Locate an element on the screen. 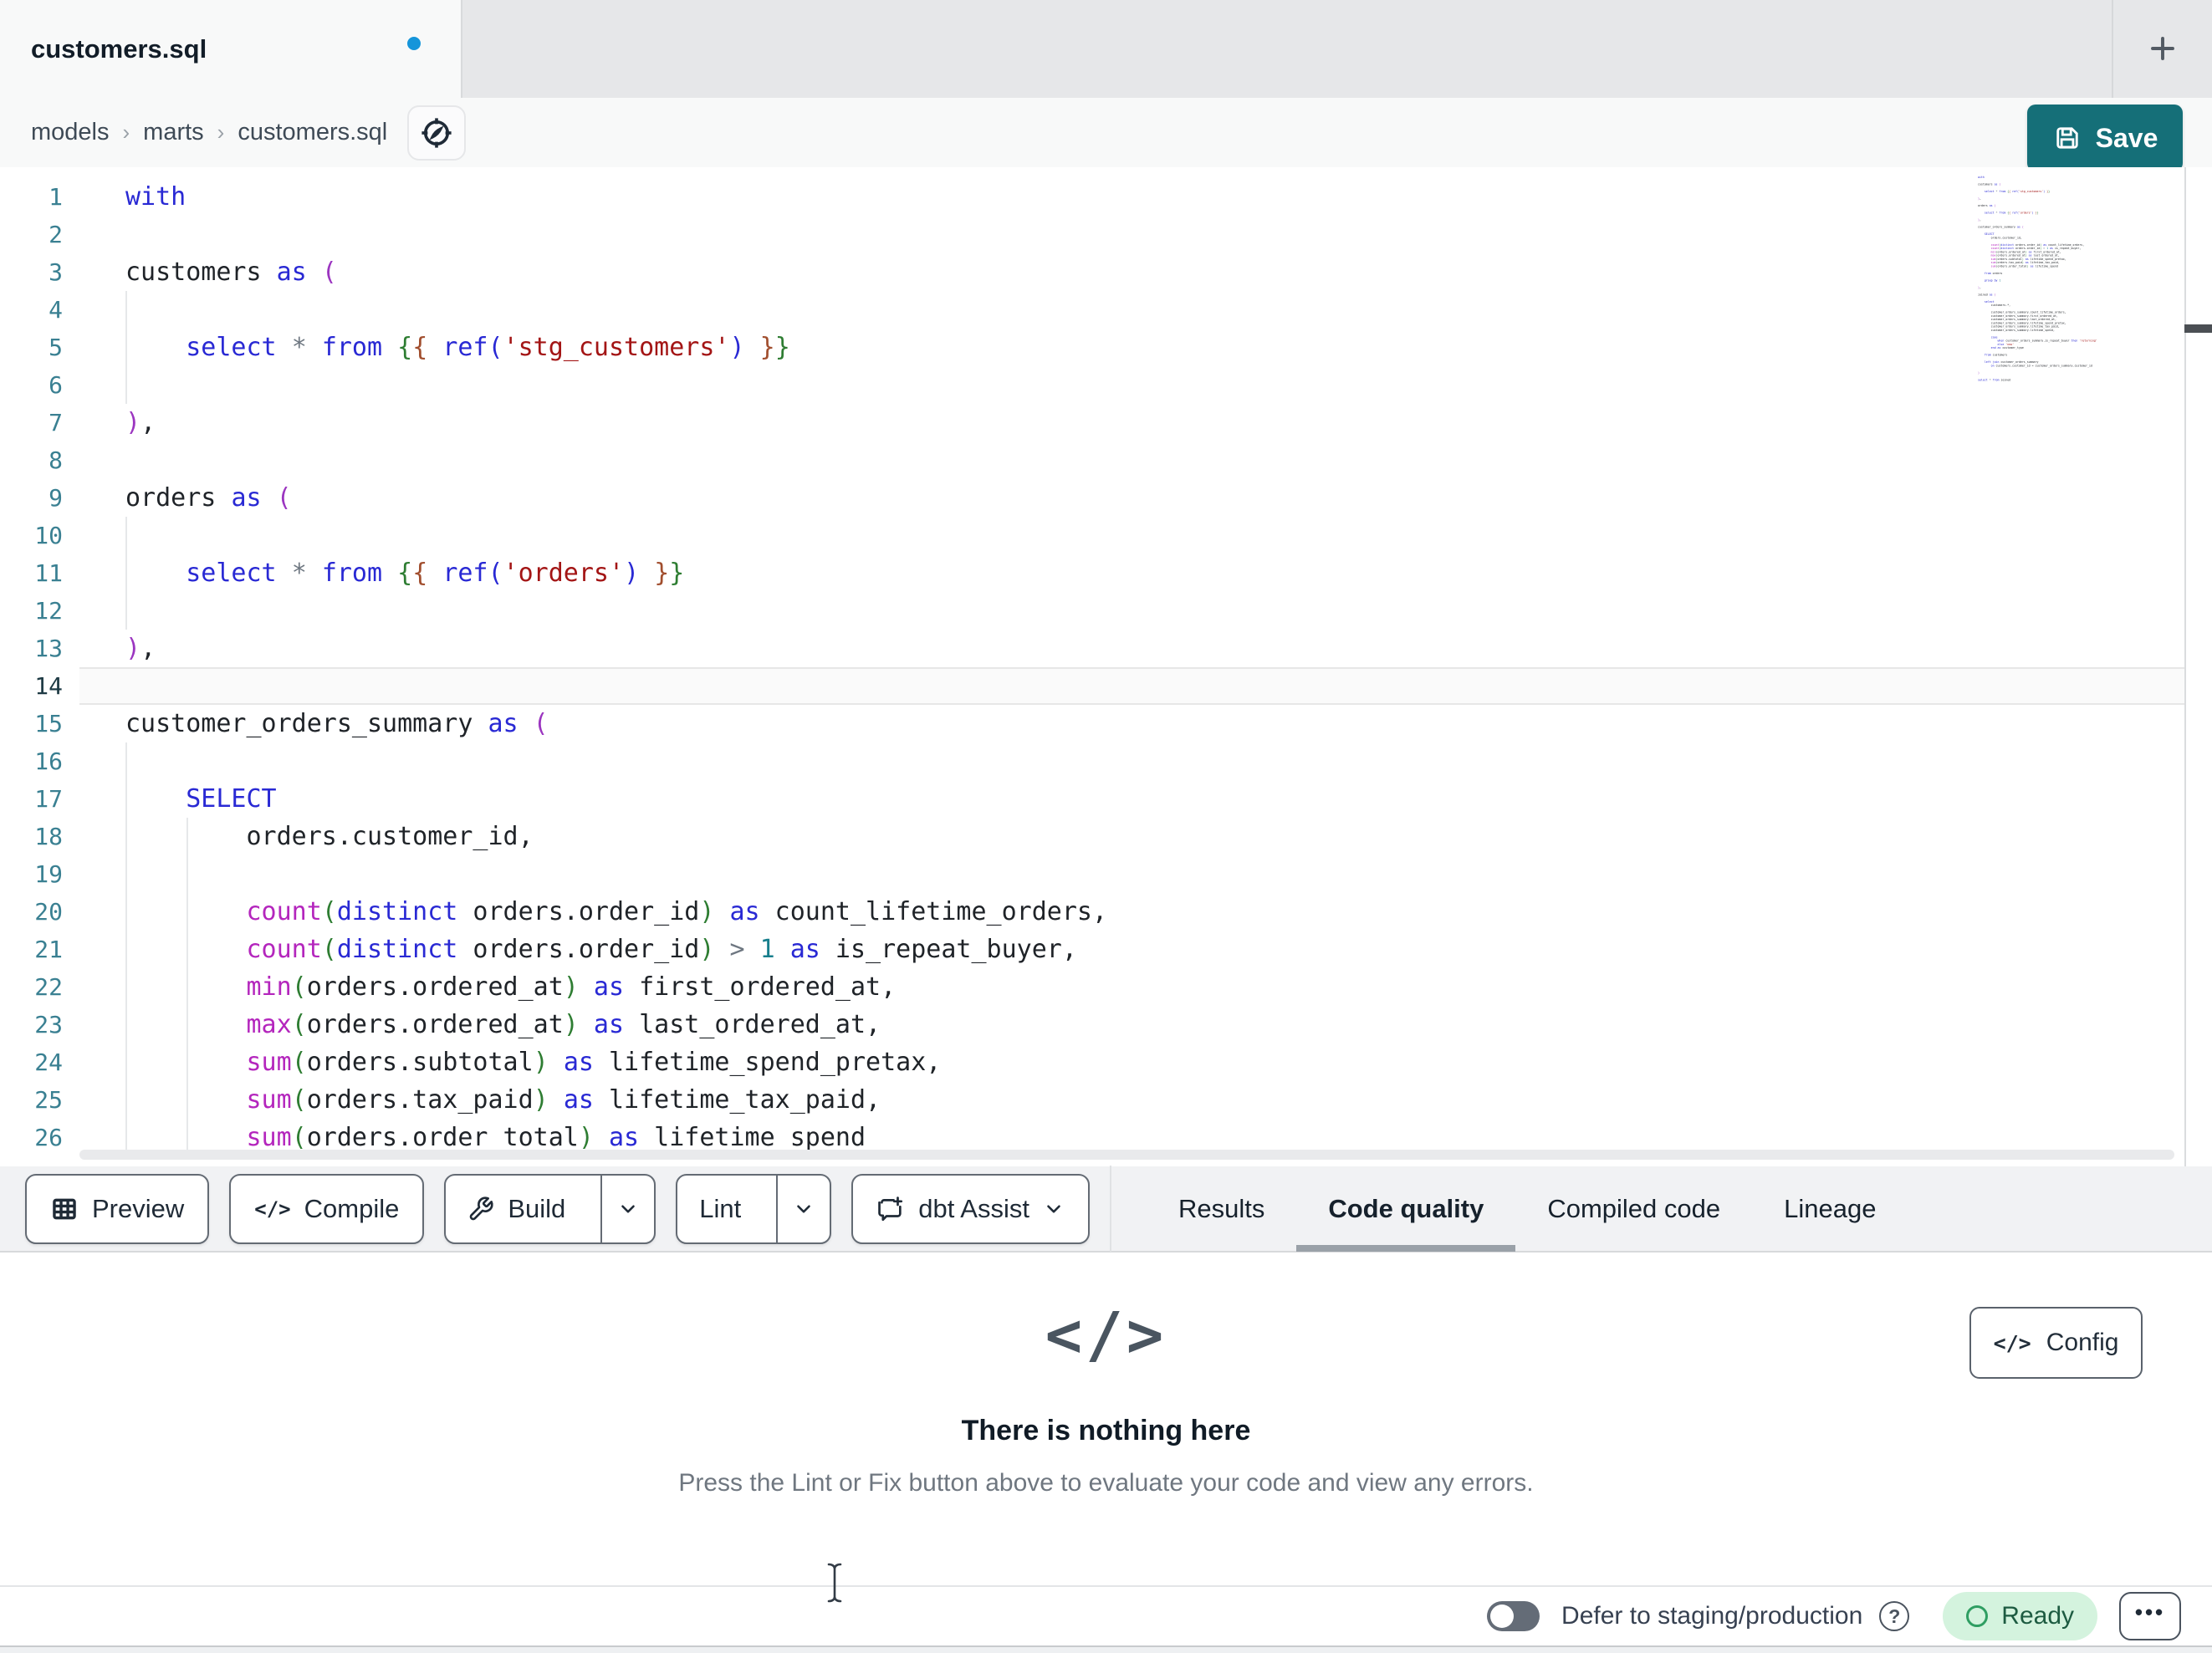  line-number: 24 is located at coordinates (49, 1062).